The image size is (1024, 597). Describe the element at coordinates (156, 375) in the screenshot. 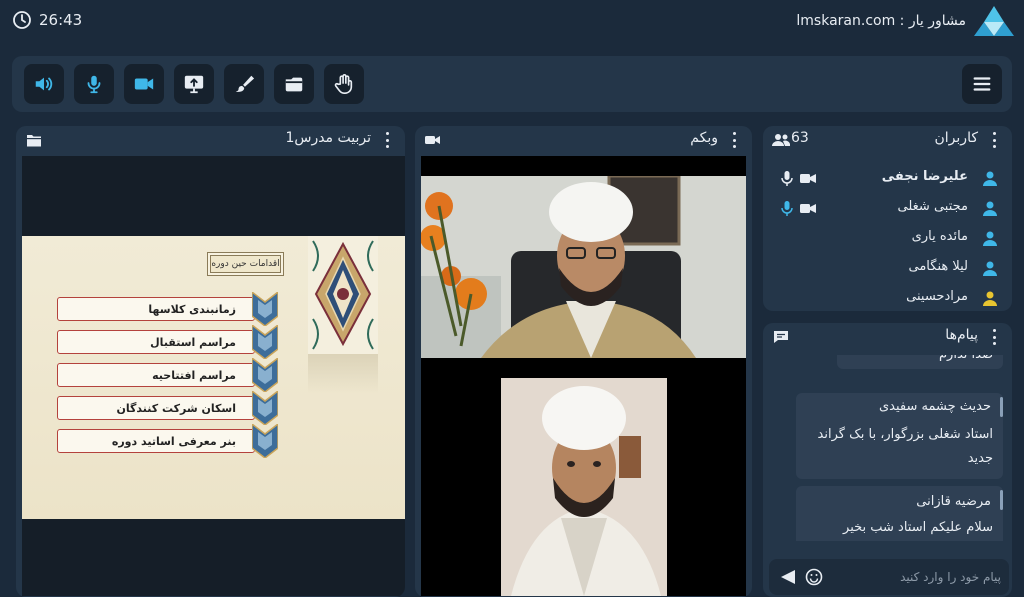

I see `slide-list-item: مراسم افتتاحیه` at that location.